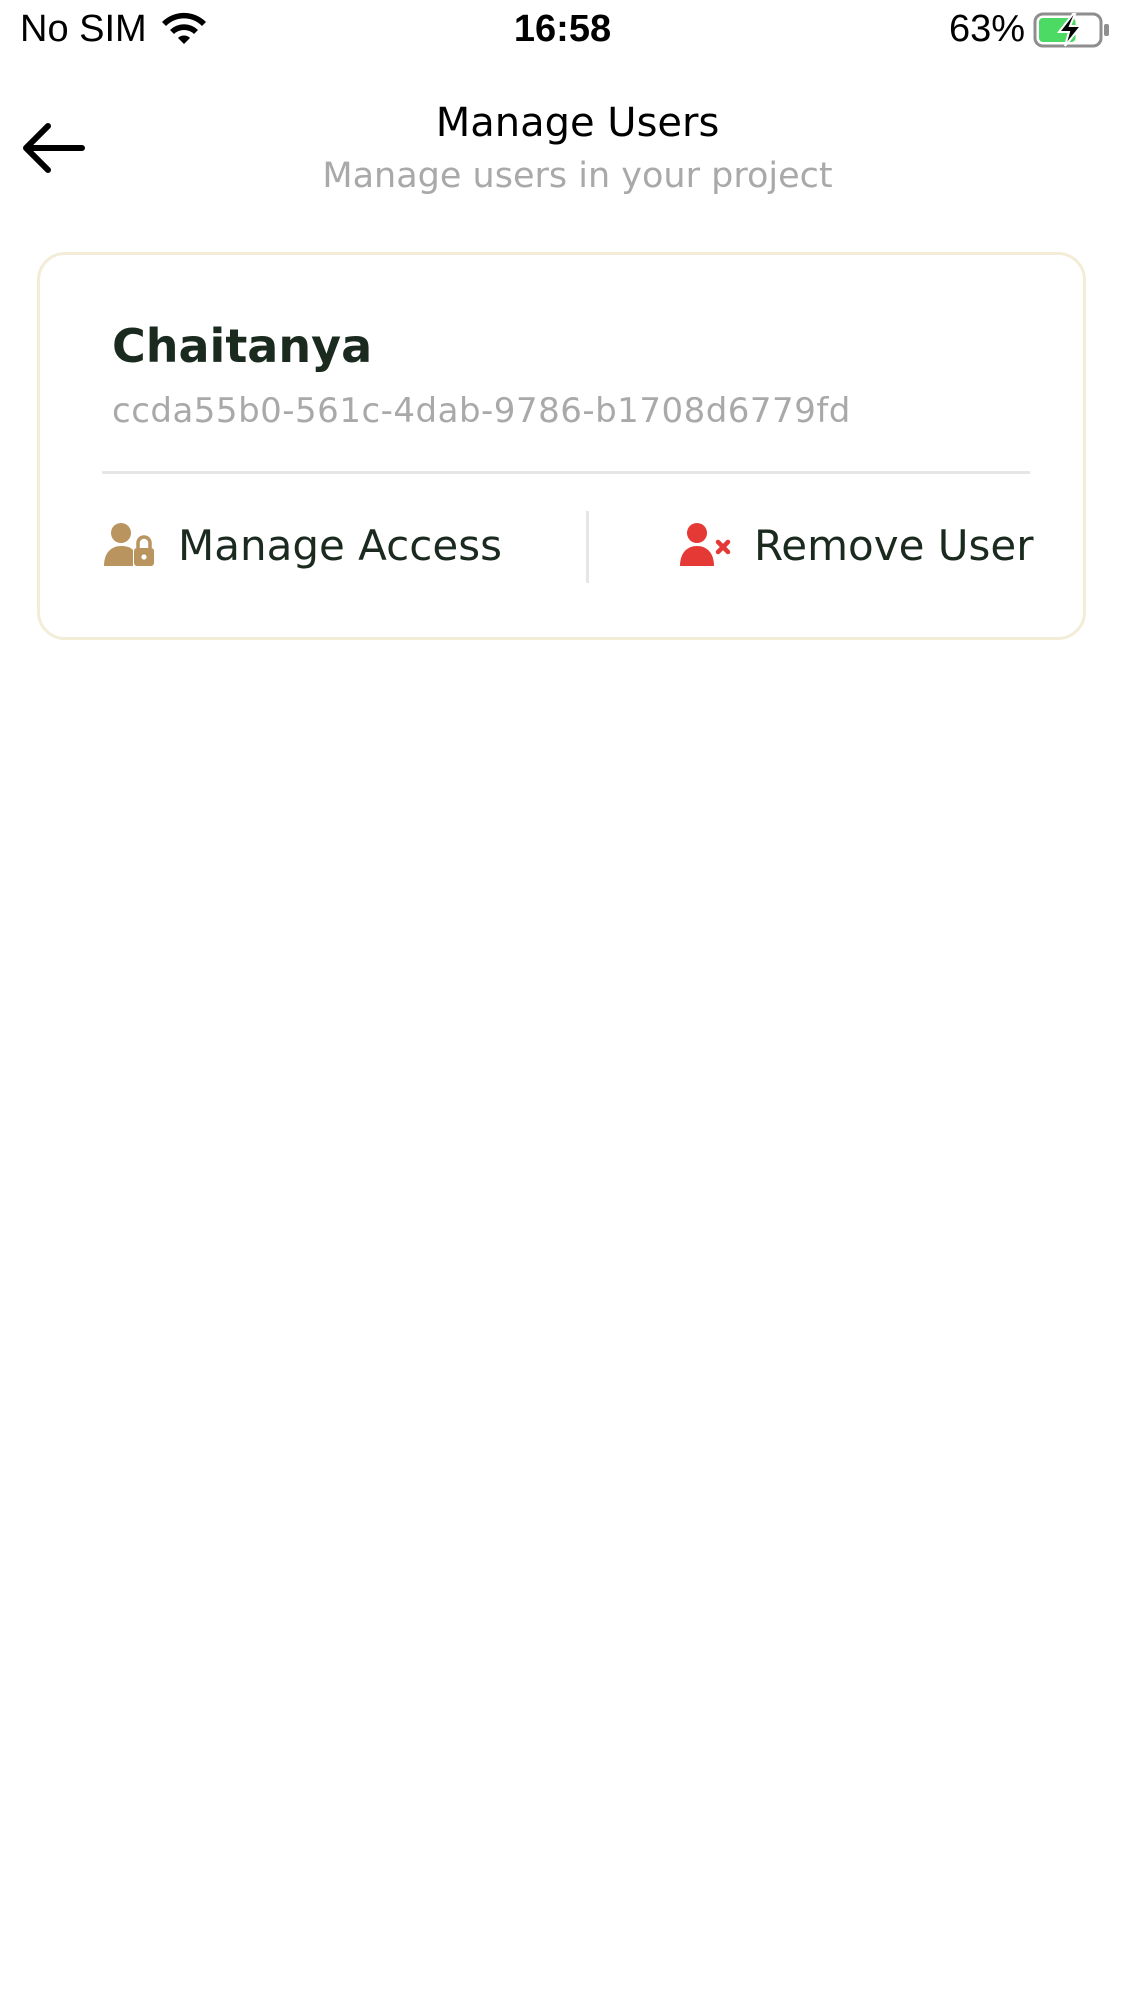  Describe the element at coordinates (577, 176) in the screenshot. I see `page-subtitle: Manage users in your project` at that location.